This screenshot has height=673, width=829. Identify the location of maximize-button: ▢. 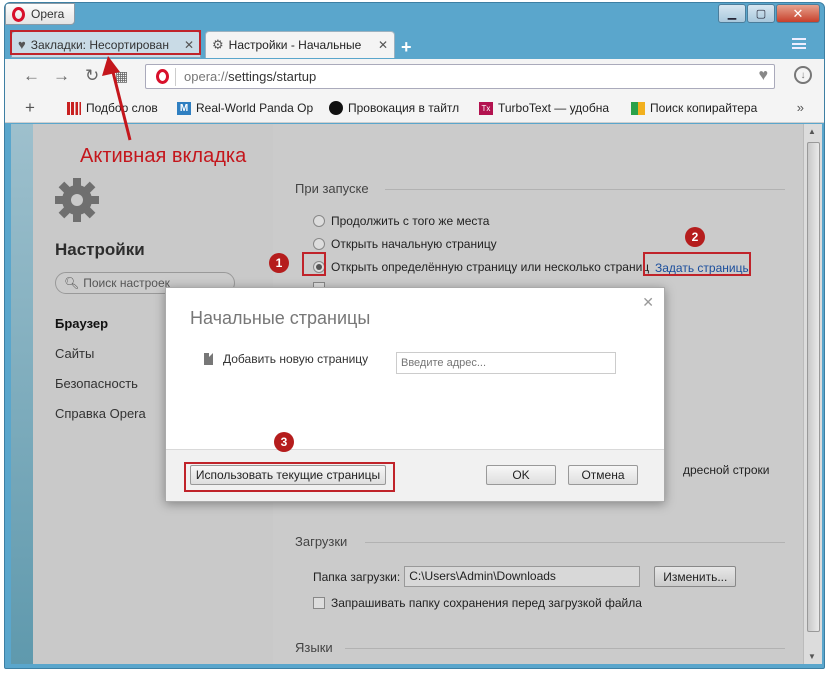
(761, 13).